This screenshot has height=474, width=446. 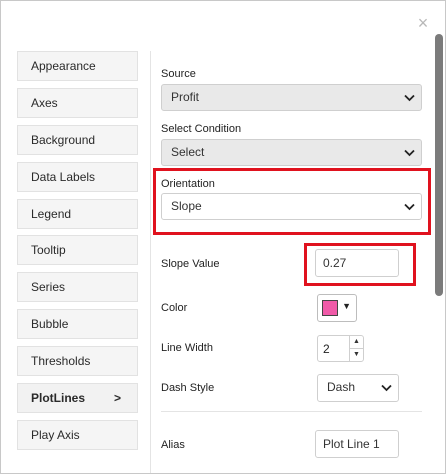 I want to click on slope-value: 0.27, so click(x=335, y=263).